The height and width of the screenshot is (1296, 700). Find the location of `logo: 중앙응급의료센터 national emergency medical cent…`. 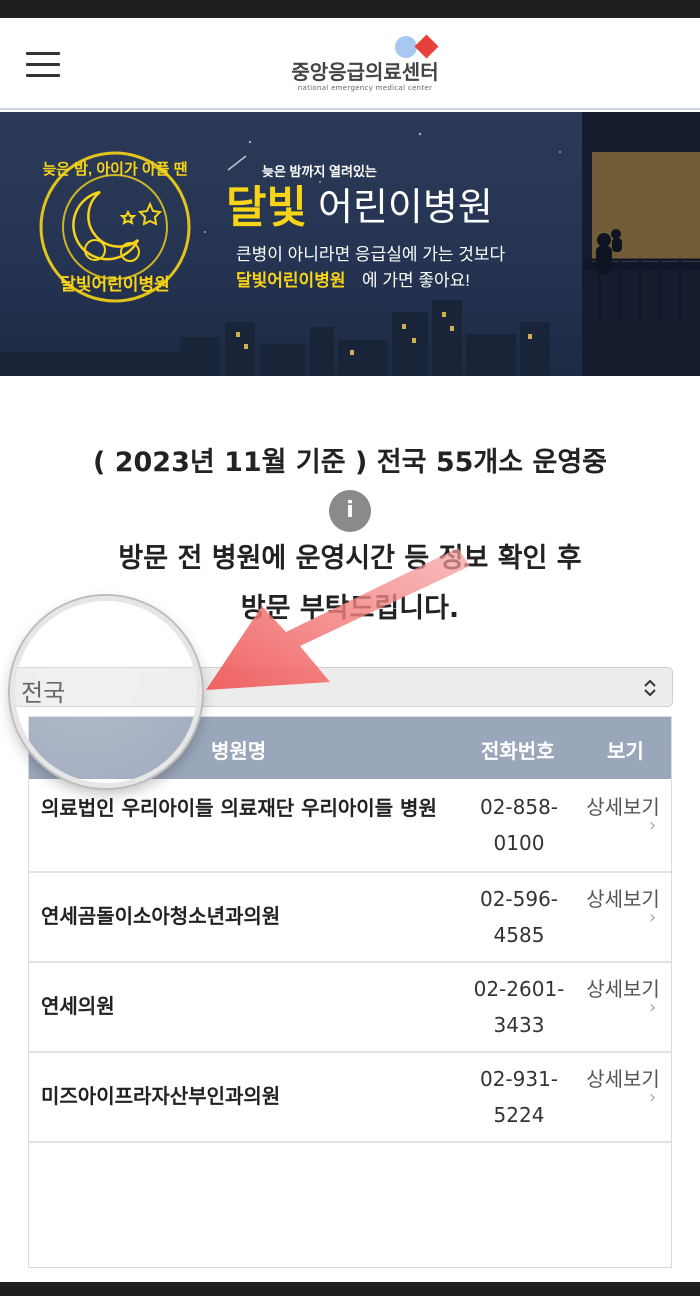

logo: 중앙응급의료센터 national emergency medical cent… is located at coordinates (365, 66).